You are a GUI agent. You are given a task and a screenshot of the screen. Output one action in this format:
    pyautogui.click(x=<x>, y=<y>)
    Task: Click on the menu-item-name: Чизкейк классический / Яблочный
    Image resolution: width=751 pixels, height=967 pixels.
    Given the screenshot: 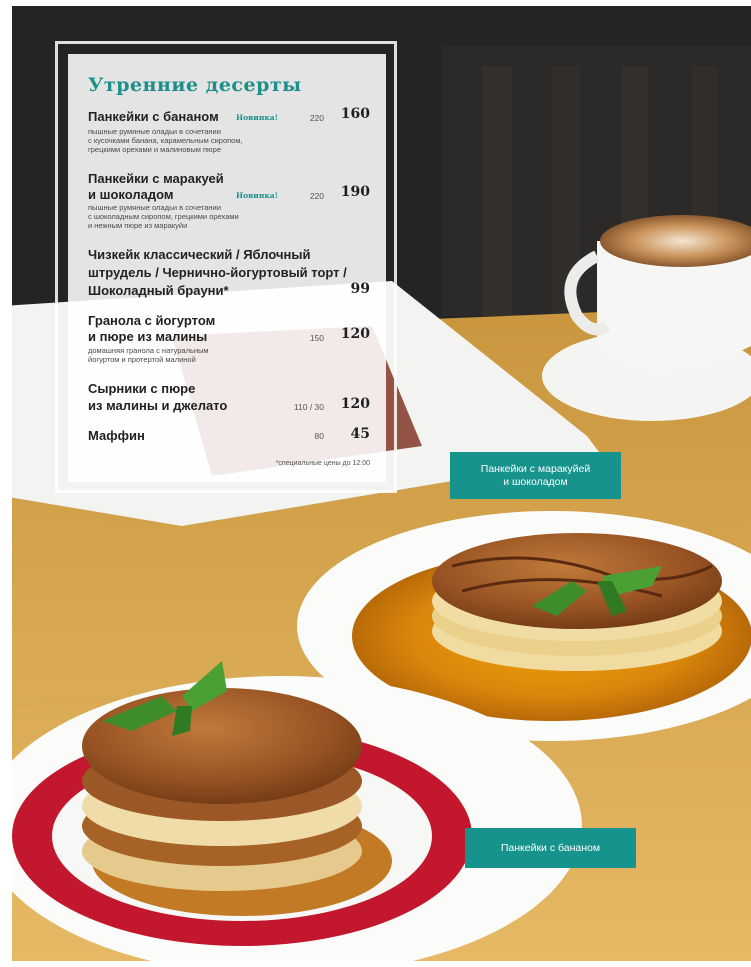 What is the action you would take?
    pyautogui.click(x=199, y=254)
    